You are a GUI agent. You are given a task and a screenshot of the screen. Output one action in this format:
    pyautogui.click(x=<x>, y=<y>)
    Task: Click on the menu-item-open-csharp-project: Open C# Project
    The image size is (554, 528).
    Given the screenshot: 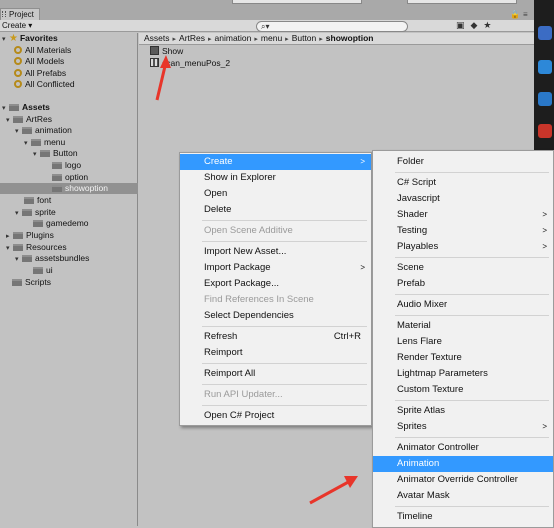 What is the action you would take?
    pyautogui.click(x=275, y=416)
    